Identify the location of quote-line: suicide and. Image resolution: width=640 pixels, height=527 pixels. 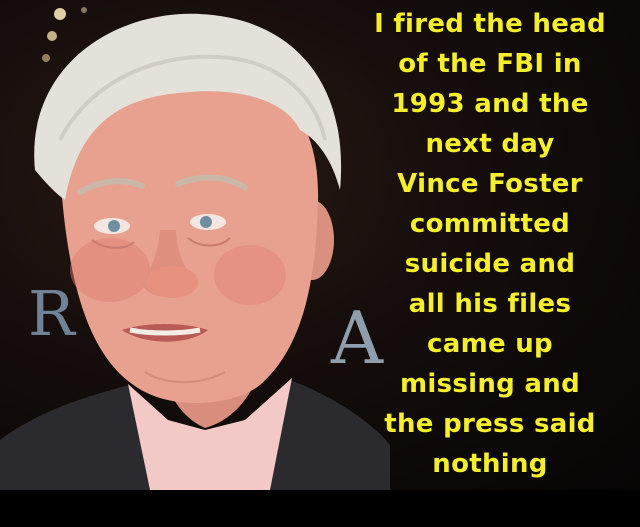
(490, 264).